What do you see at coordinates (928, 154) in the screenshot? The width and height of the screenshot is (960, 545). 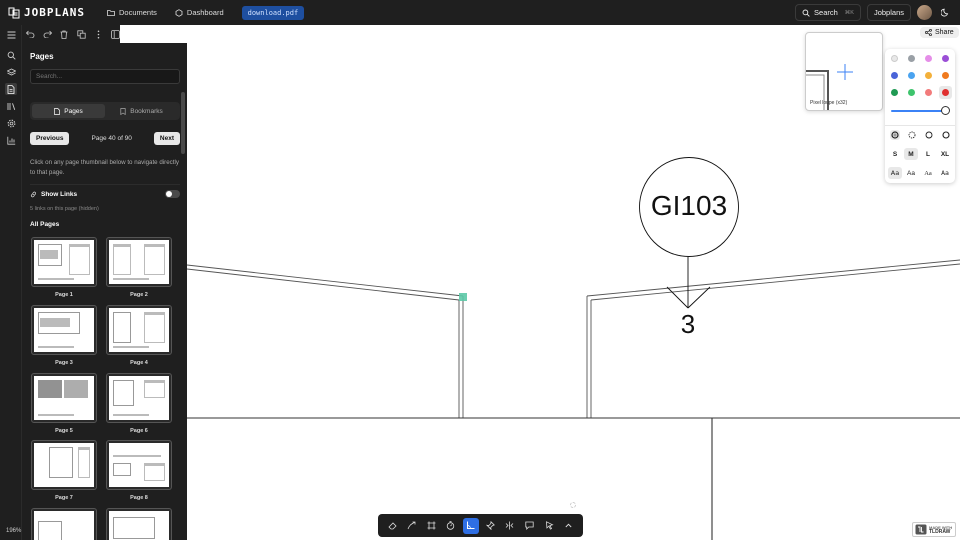 I see `size-option-l: L` at bounding box center [928, 154].